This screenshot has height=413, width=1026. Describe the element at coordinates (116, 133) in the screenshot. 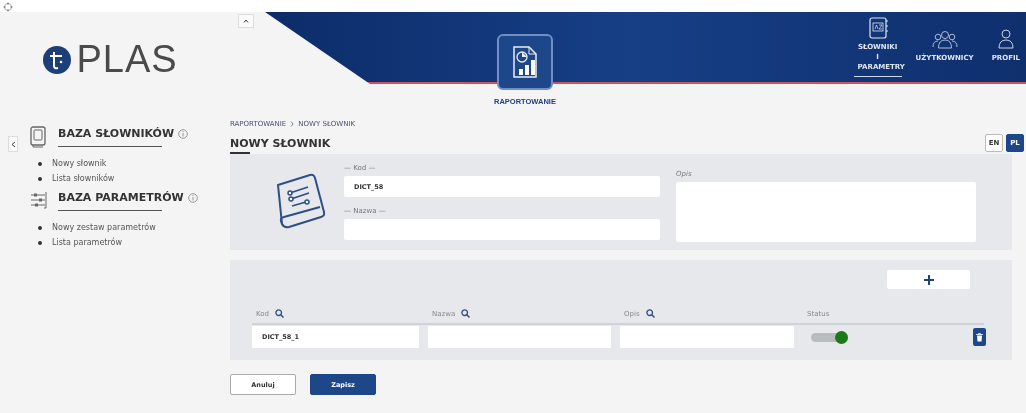

I see `section-title: BAZA SŁOWNIKÓW` at that location.